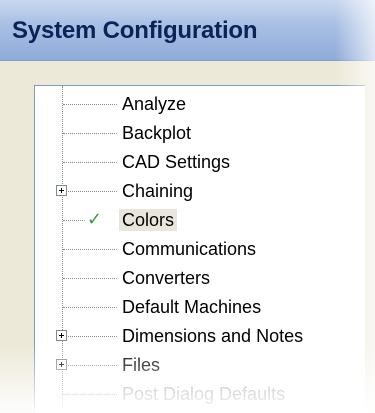 Image resolution: width=375 pixels, height=413 pixels. I want to click on tree-item-chaining: Chaining, so click(200, 191).